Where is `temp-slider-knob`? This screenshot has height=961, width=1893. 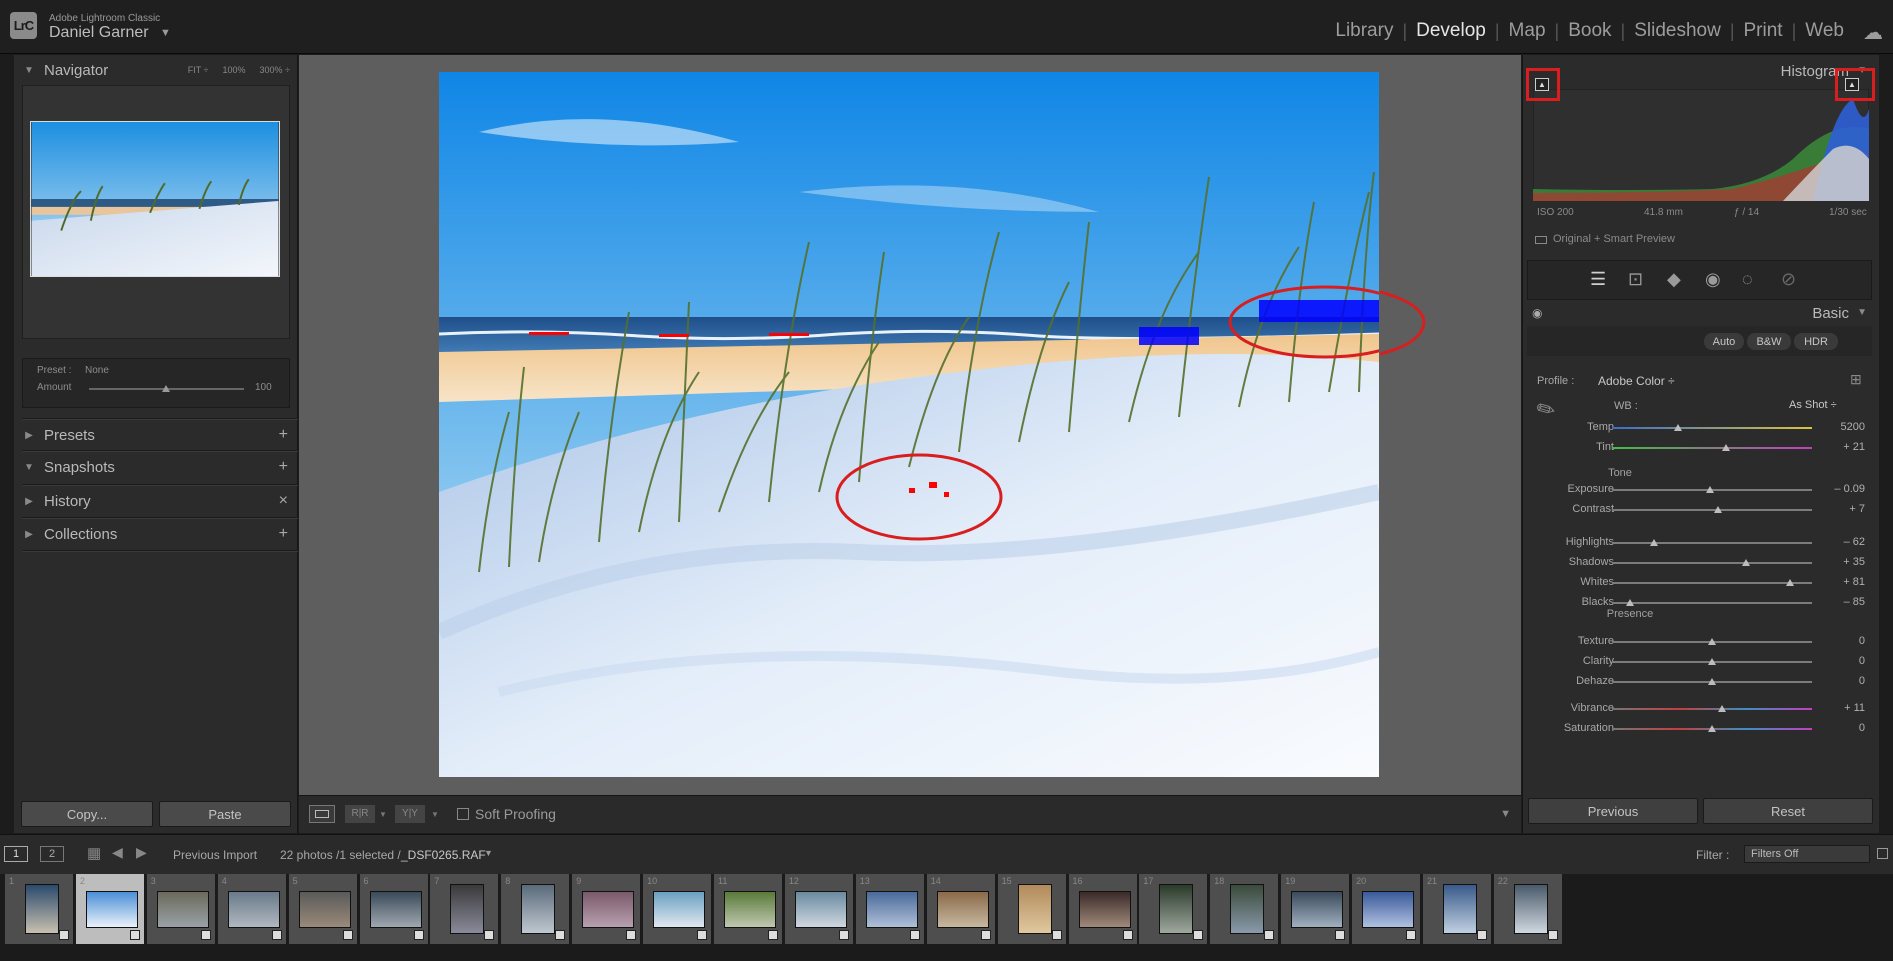 temp-slider-knob is located at coordinates (1678, 427).